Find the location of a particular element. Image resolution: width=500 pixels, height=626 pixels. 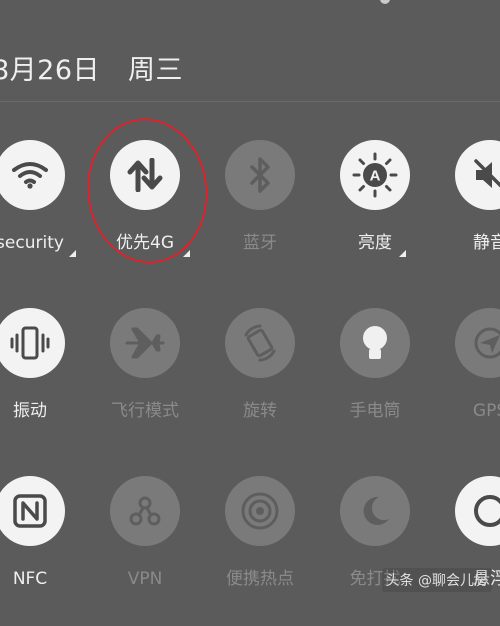

rotate-toggle-circle is located at coordinates (260, 343).